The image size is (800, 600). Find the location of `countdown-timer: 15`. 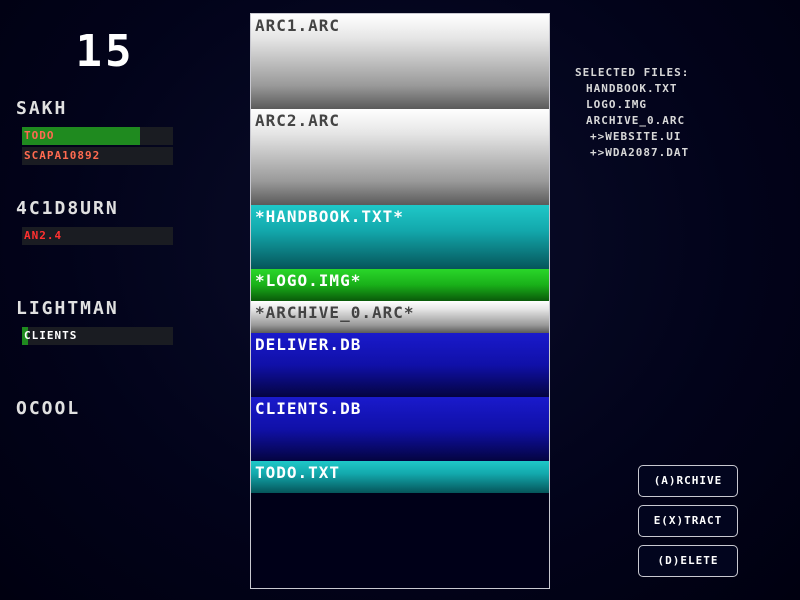

countdown-timer: 15 is located at coordinates (105, 51).